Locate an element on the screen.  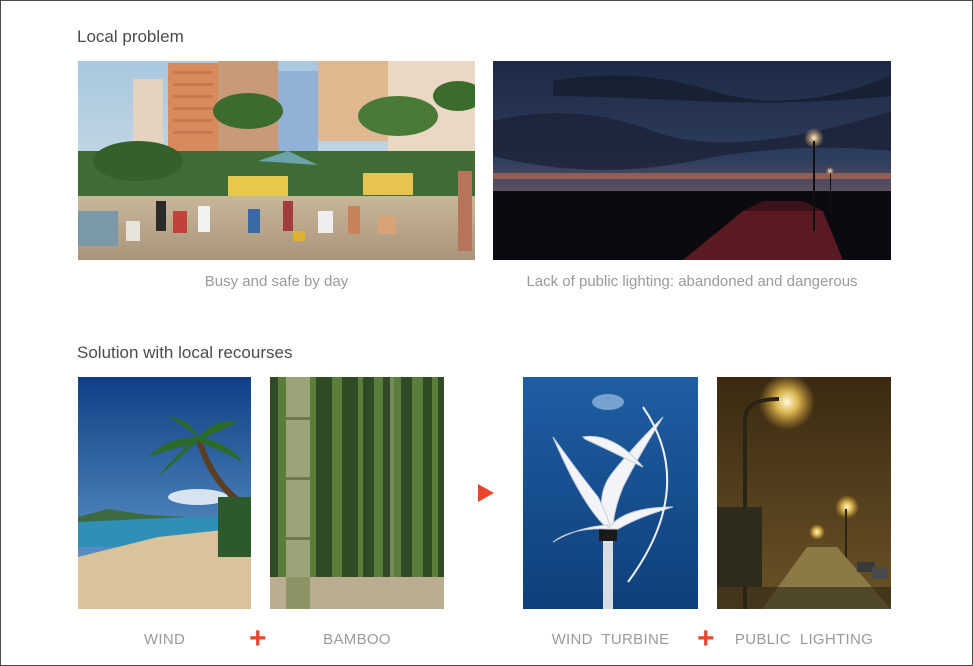
arrow-right-icon is located at coordinates (486, 493).